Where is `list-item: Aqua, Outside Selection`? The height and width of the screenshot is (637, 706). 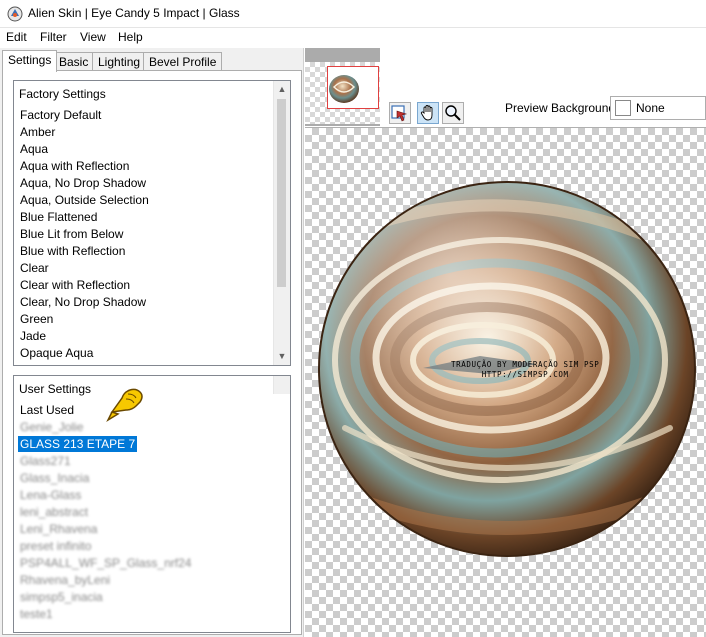 list-item: Aqua, Outside Selection is located at coordinates (84, 200).